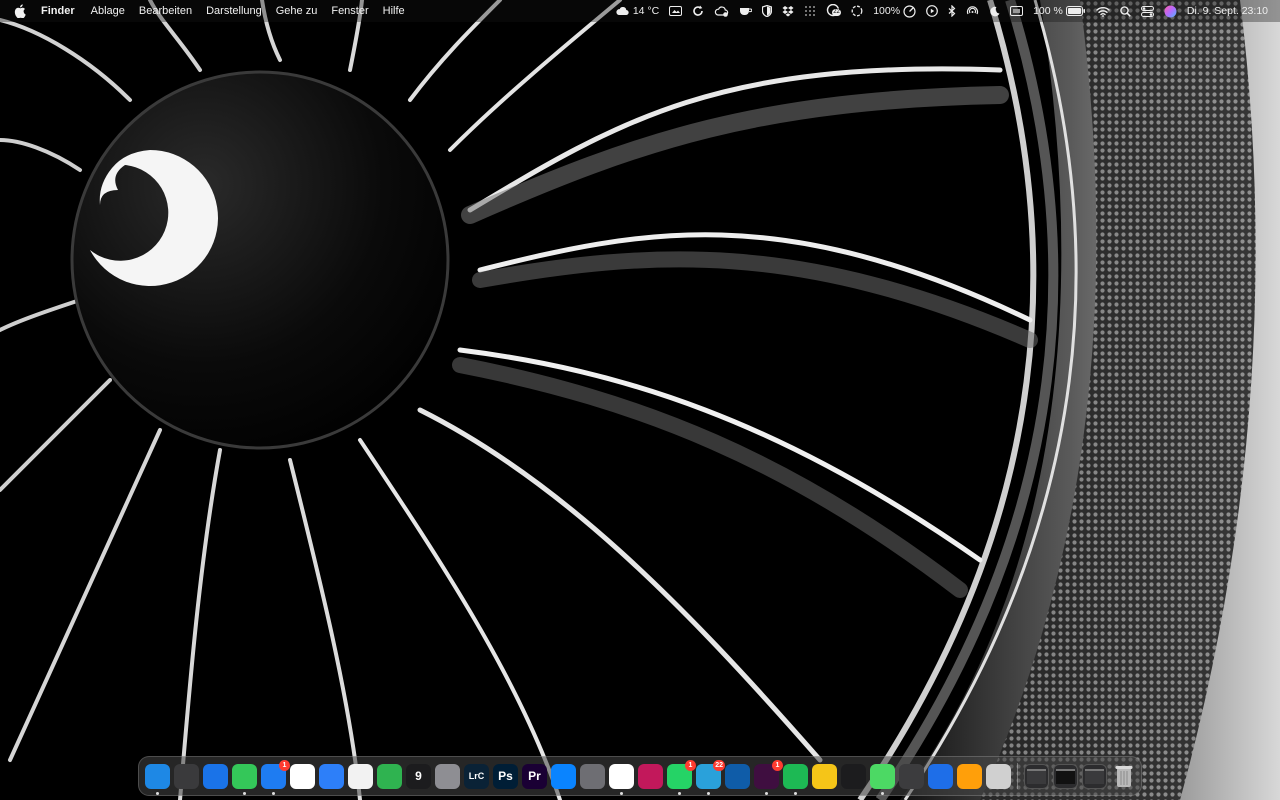 The width and height of the screenshot is (1280, 800). What do you see at coordinates (563, 776) in the screenshot?
I see `instruments-icon` at bounding box center [563, 776].